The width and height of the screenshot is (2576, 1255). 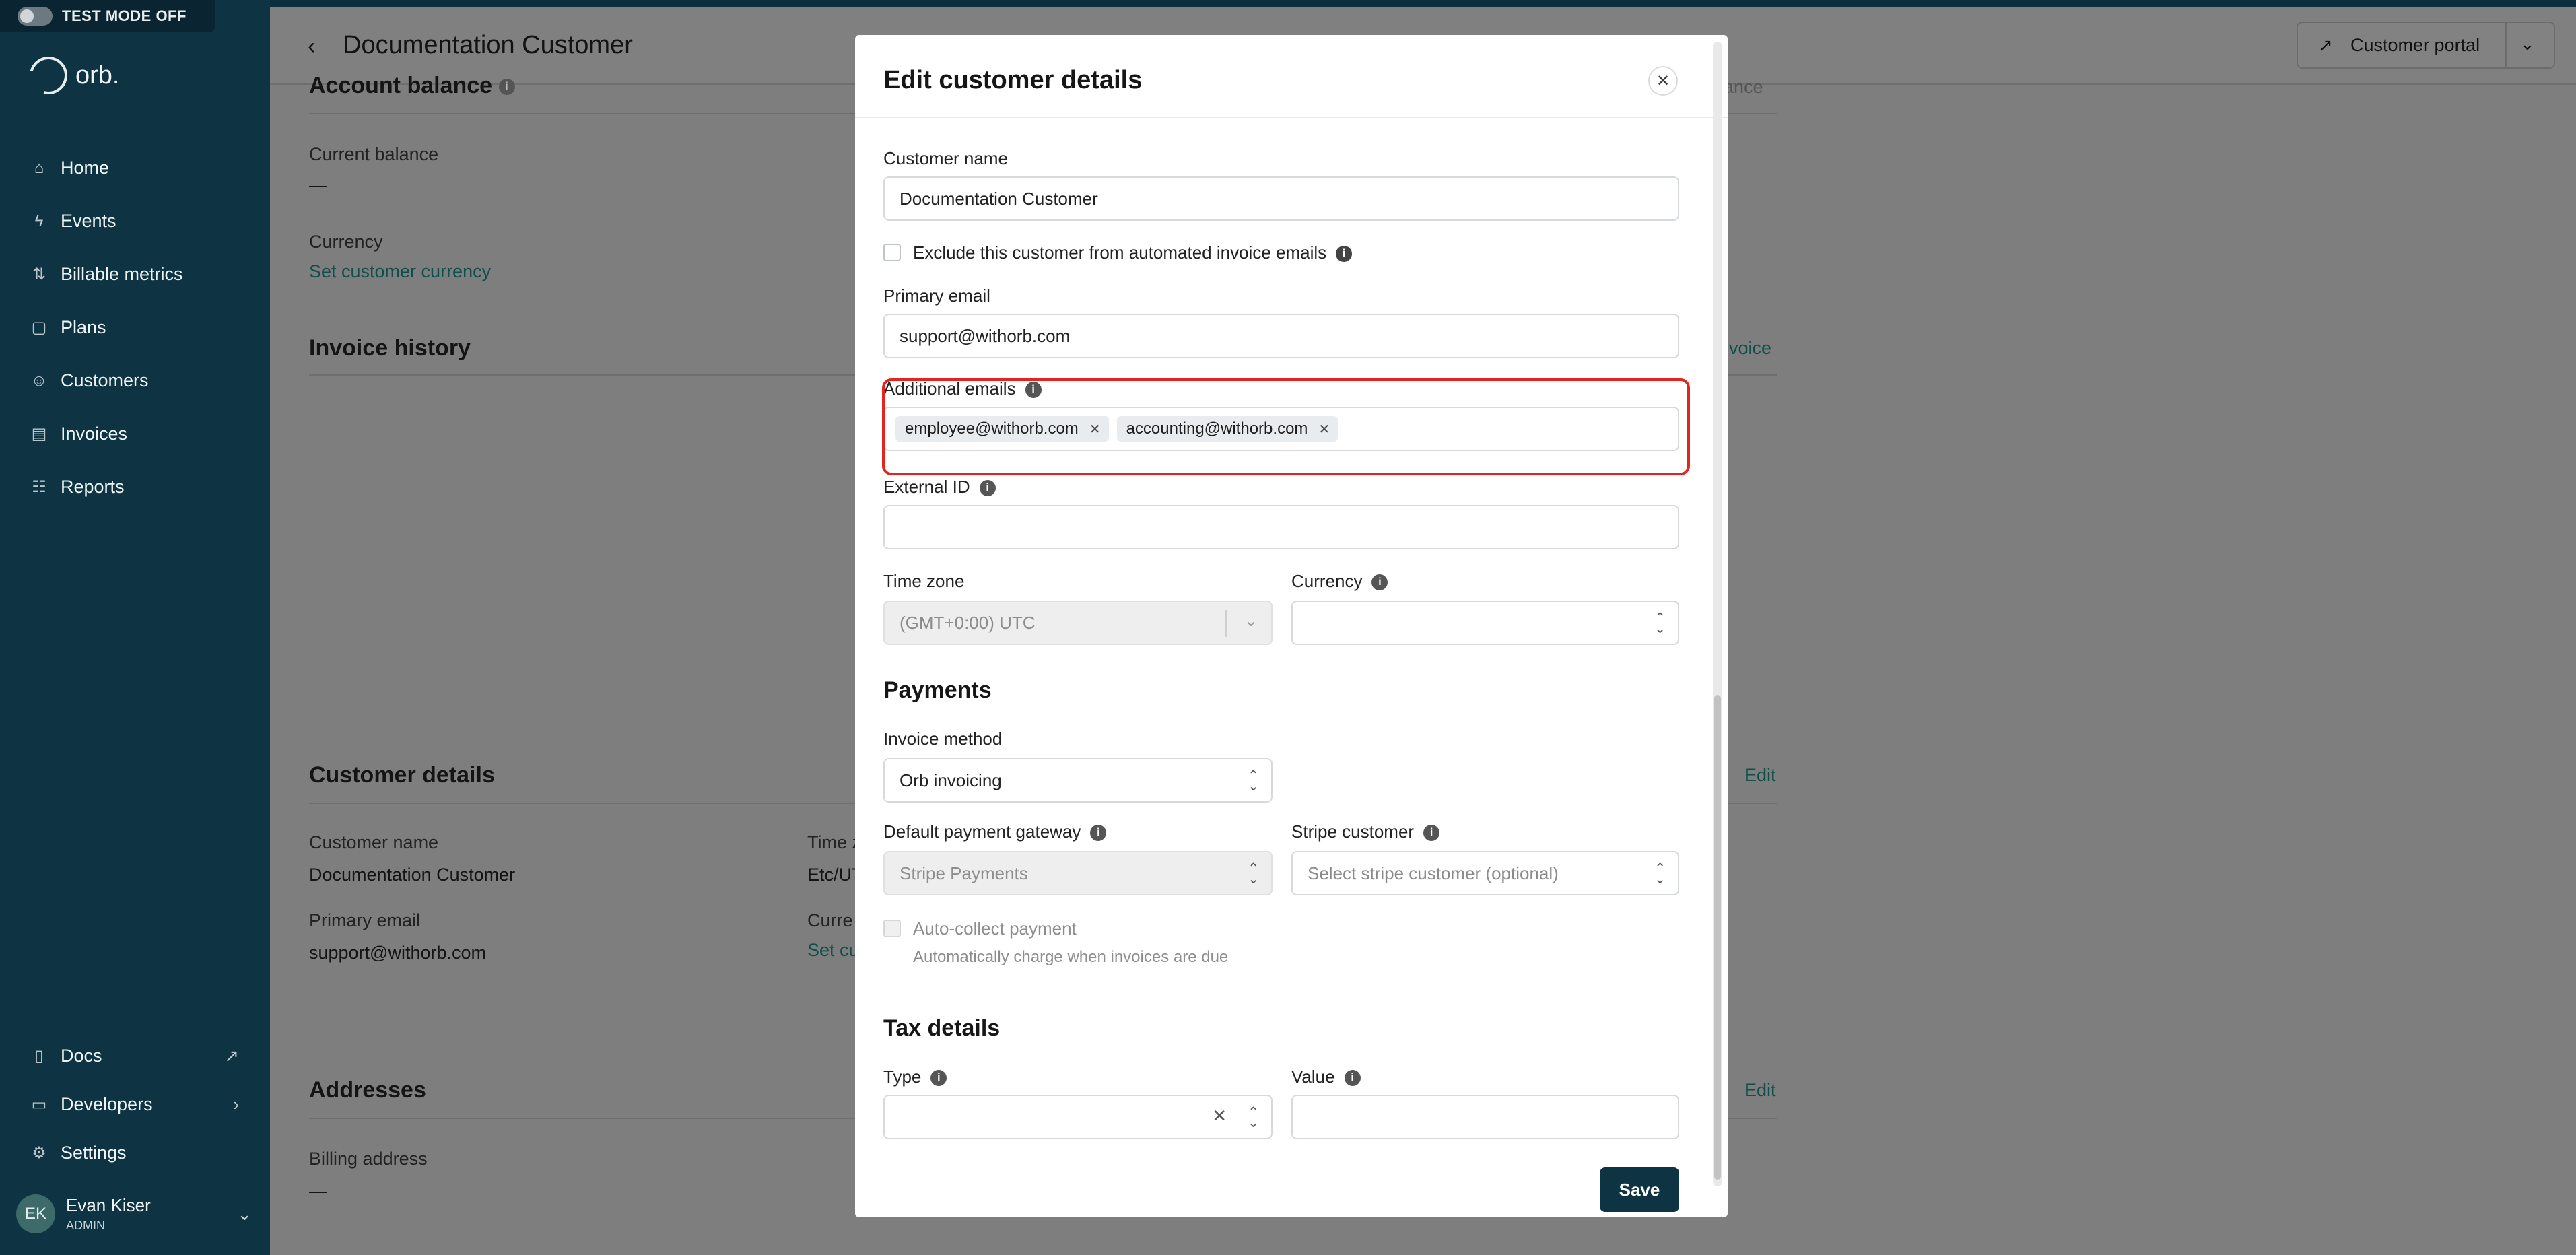 I want to click on set-currency-link: Set customer currency, so click(x=400, y=271).